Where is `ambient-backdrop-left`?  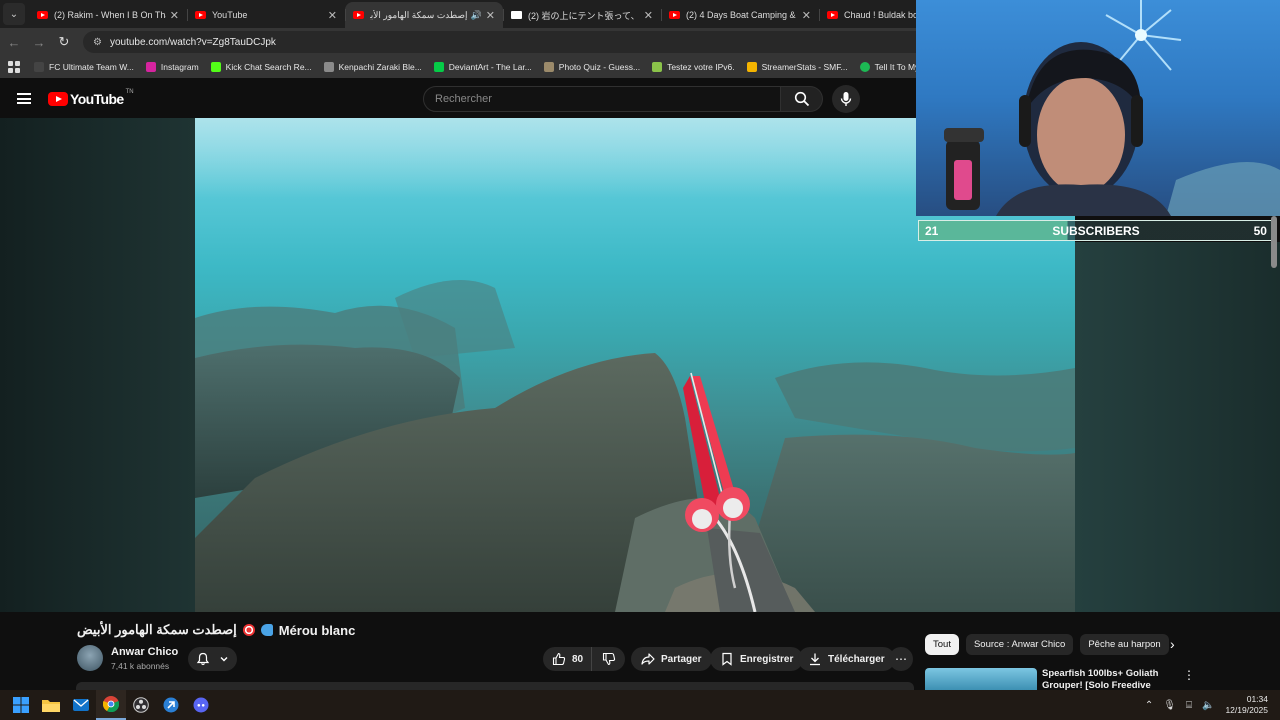 ambient-backdrop-left is located at coordinates (97, 365).